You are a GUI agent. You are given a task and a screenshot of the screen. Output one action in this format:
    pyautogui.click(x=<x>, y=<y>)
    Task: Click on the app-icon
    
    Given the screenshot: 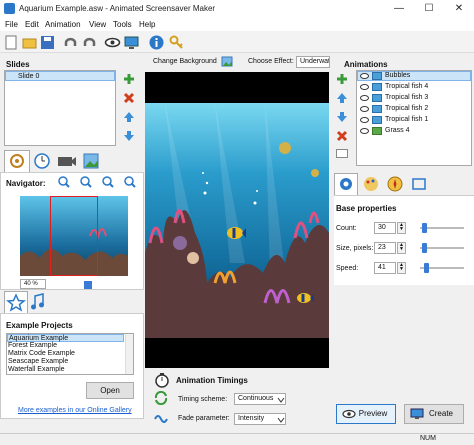 What is the action you would take?
    pyautogui.click(x=9, y=8)
    